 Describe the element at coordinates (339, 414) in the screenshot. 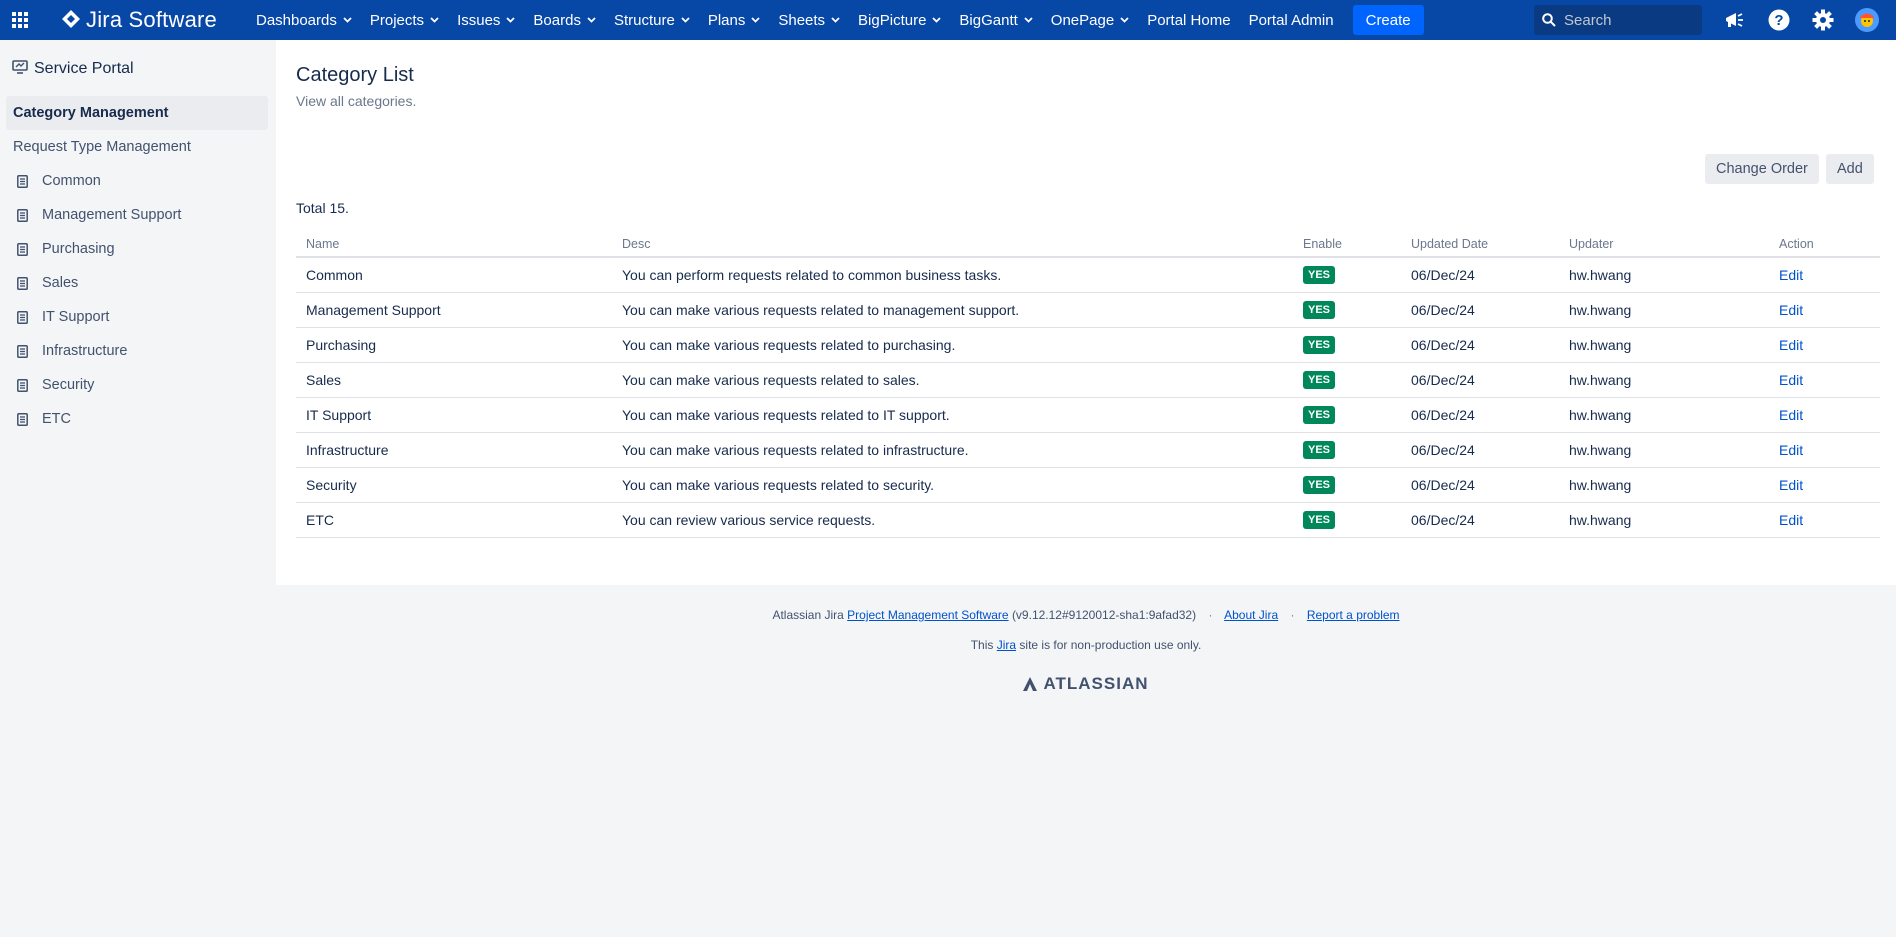

I see `cell-name-text: IT Support` at that location.